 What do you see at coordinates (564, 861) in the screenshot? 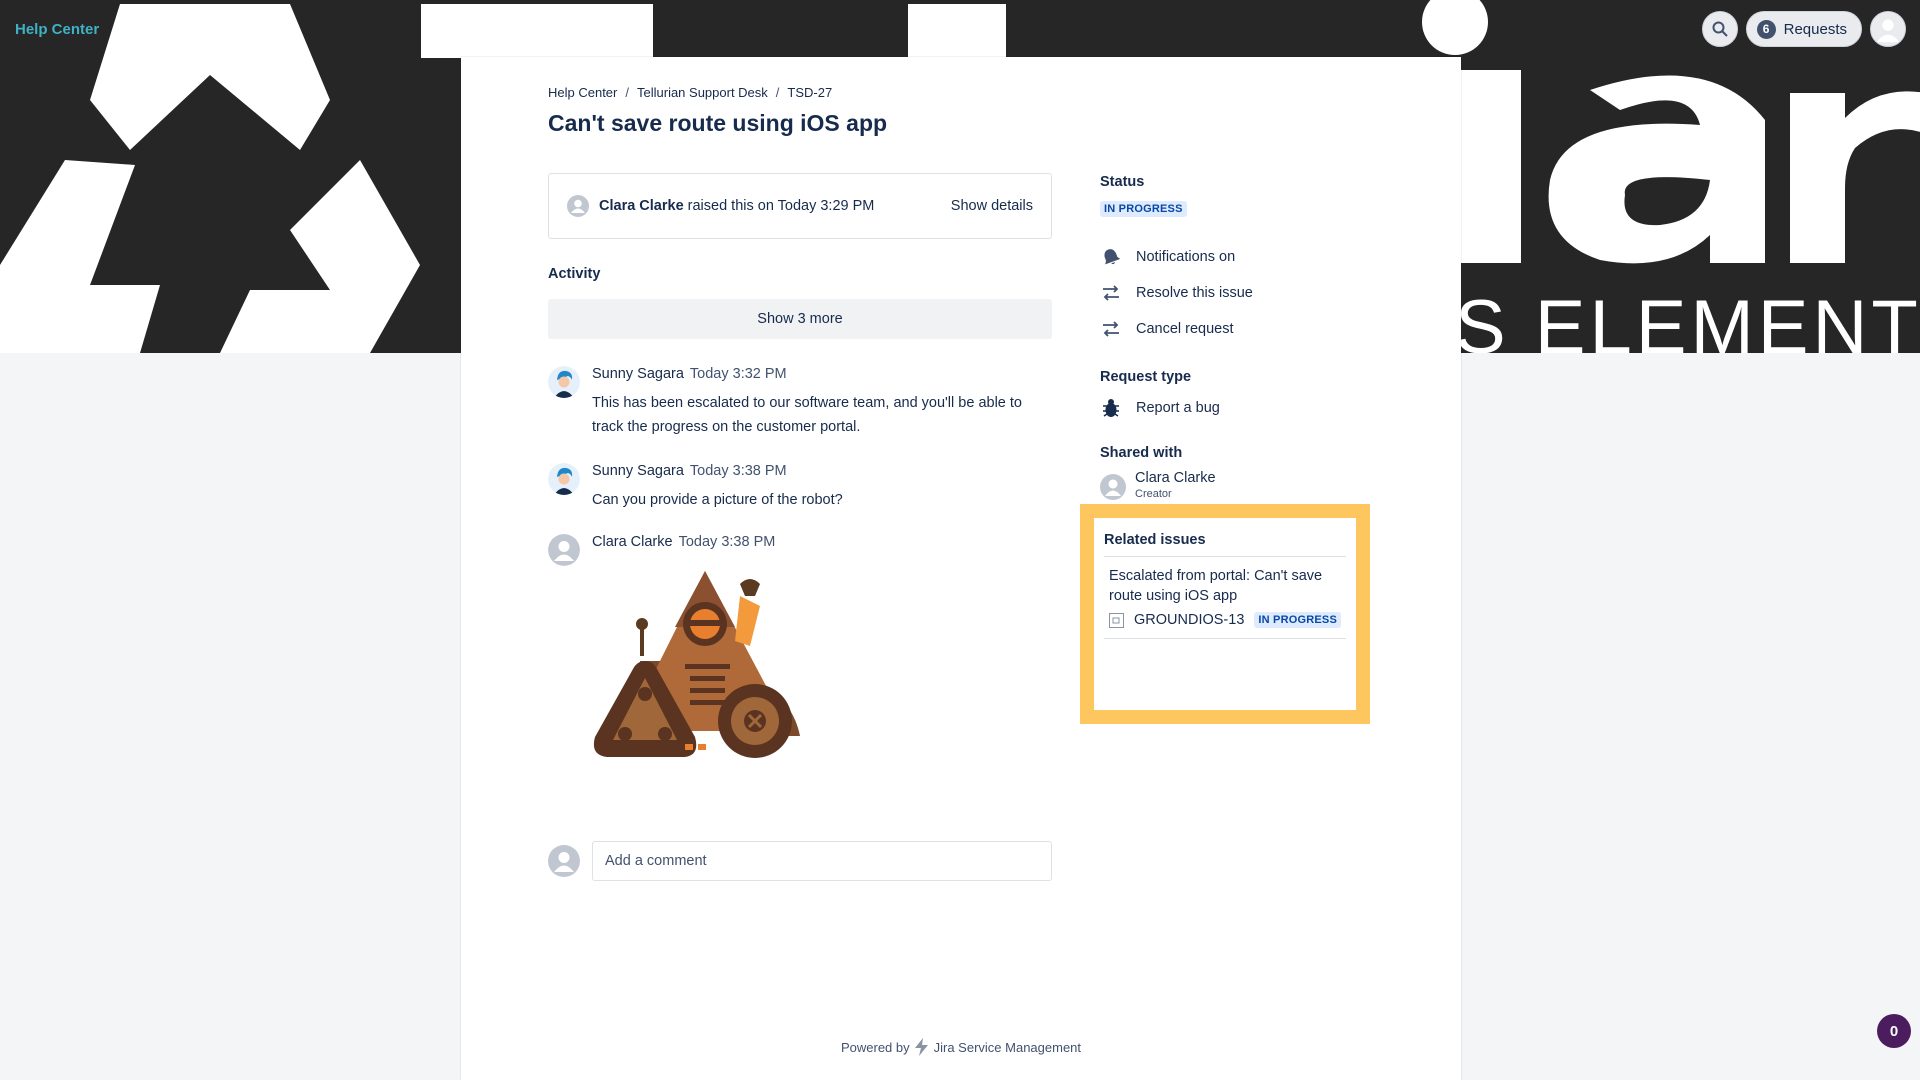
I see `current-user-avatar` at bounding box center [564, 861].